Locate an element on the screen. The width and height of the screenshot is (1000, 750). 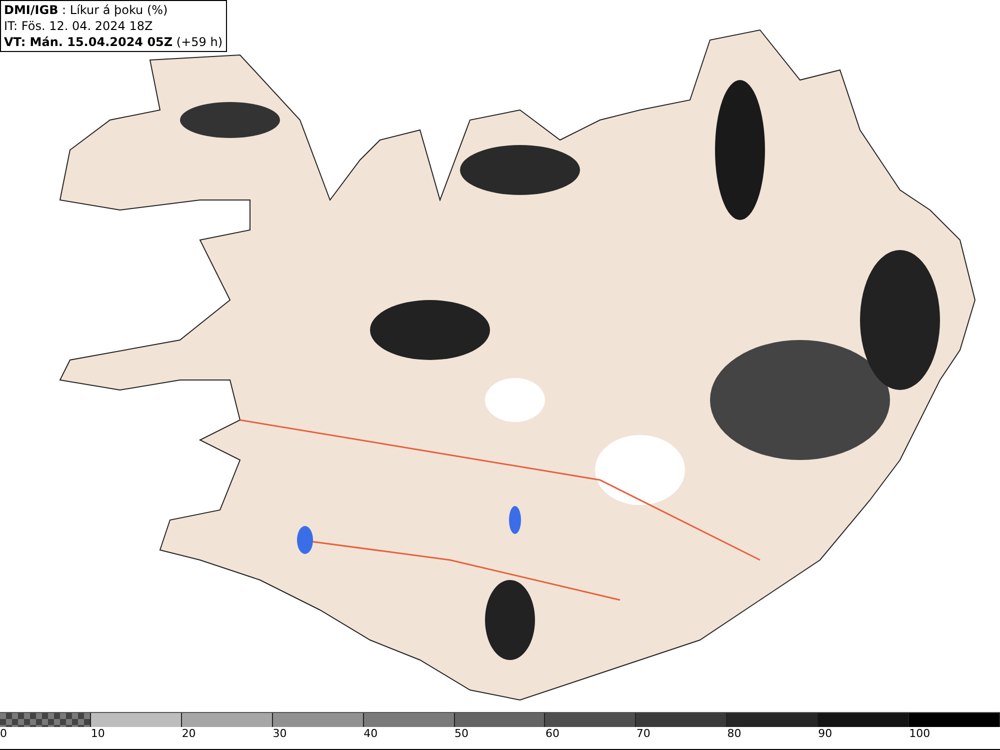
legend-label: 20 is located at coordinates (189, 734).